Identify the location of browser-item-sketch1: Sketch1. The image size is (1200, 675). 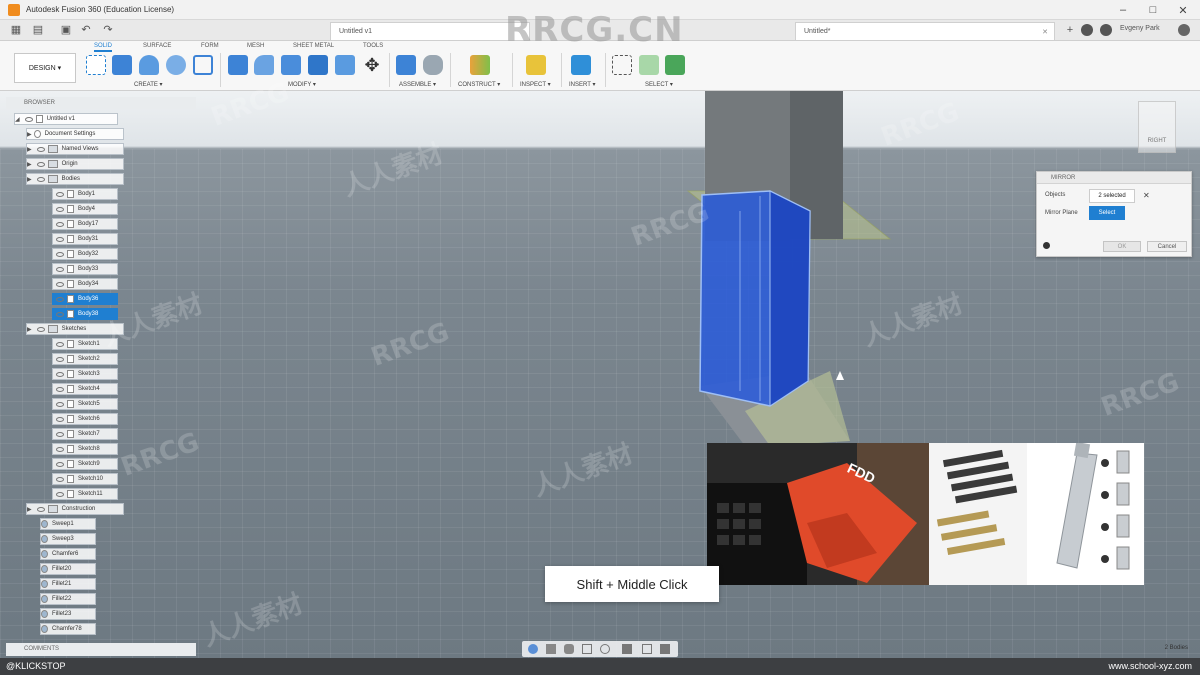
(85, 344).